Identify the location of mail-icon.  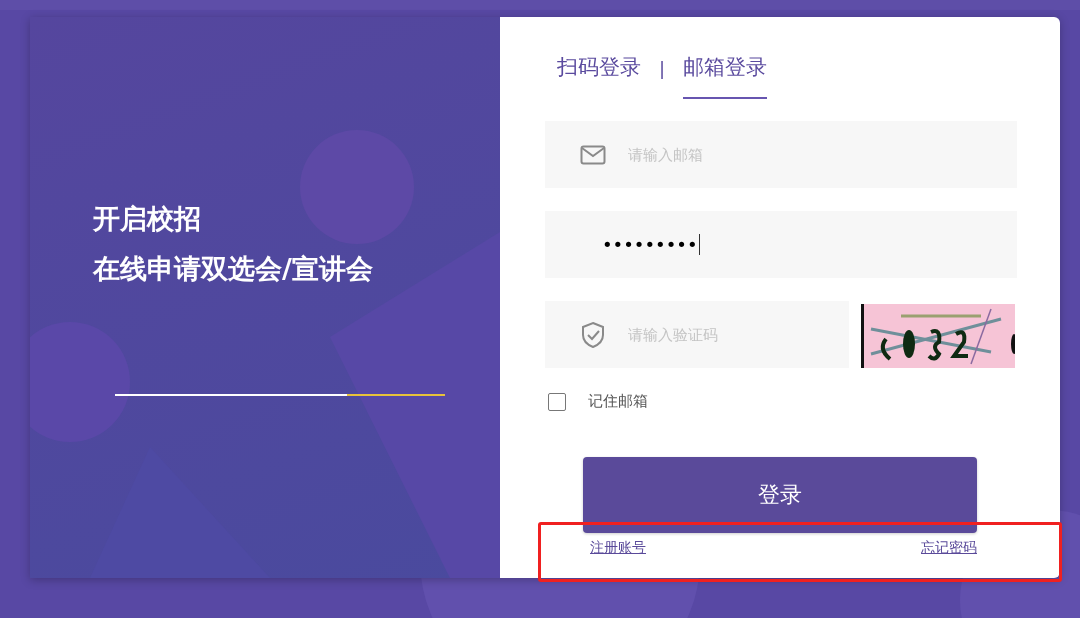
(593, 154).